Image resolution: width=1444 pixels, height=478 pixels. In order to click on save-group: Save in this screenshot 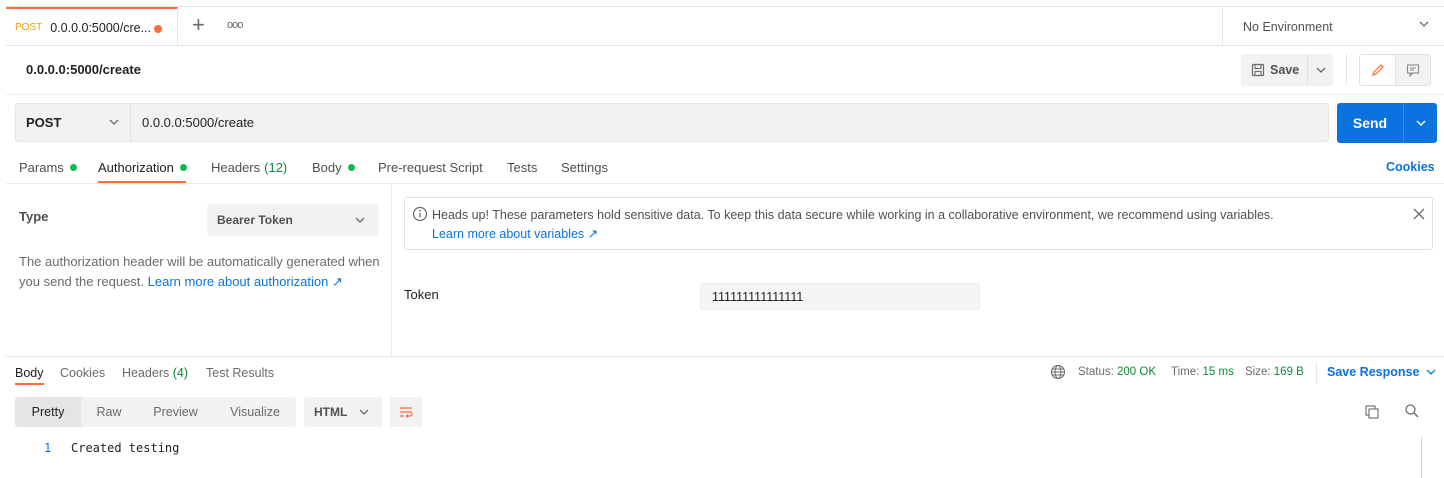, I will do `click(1287, 70)`.